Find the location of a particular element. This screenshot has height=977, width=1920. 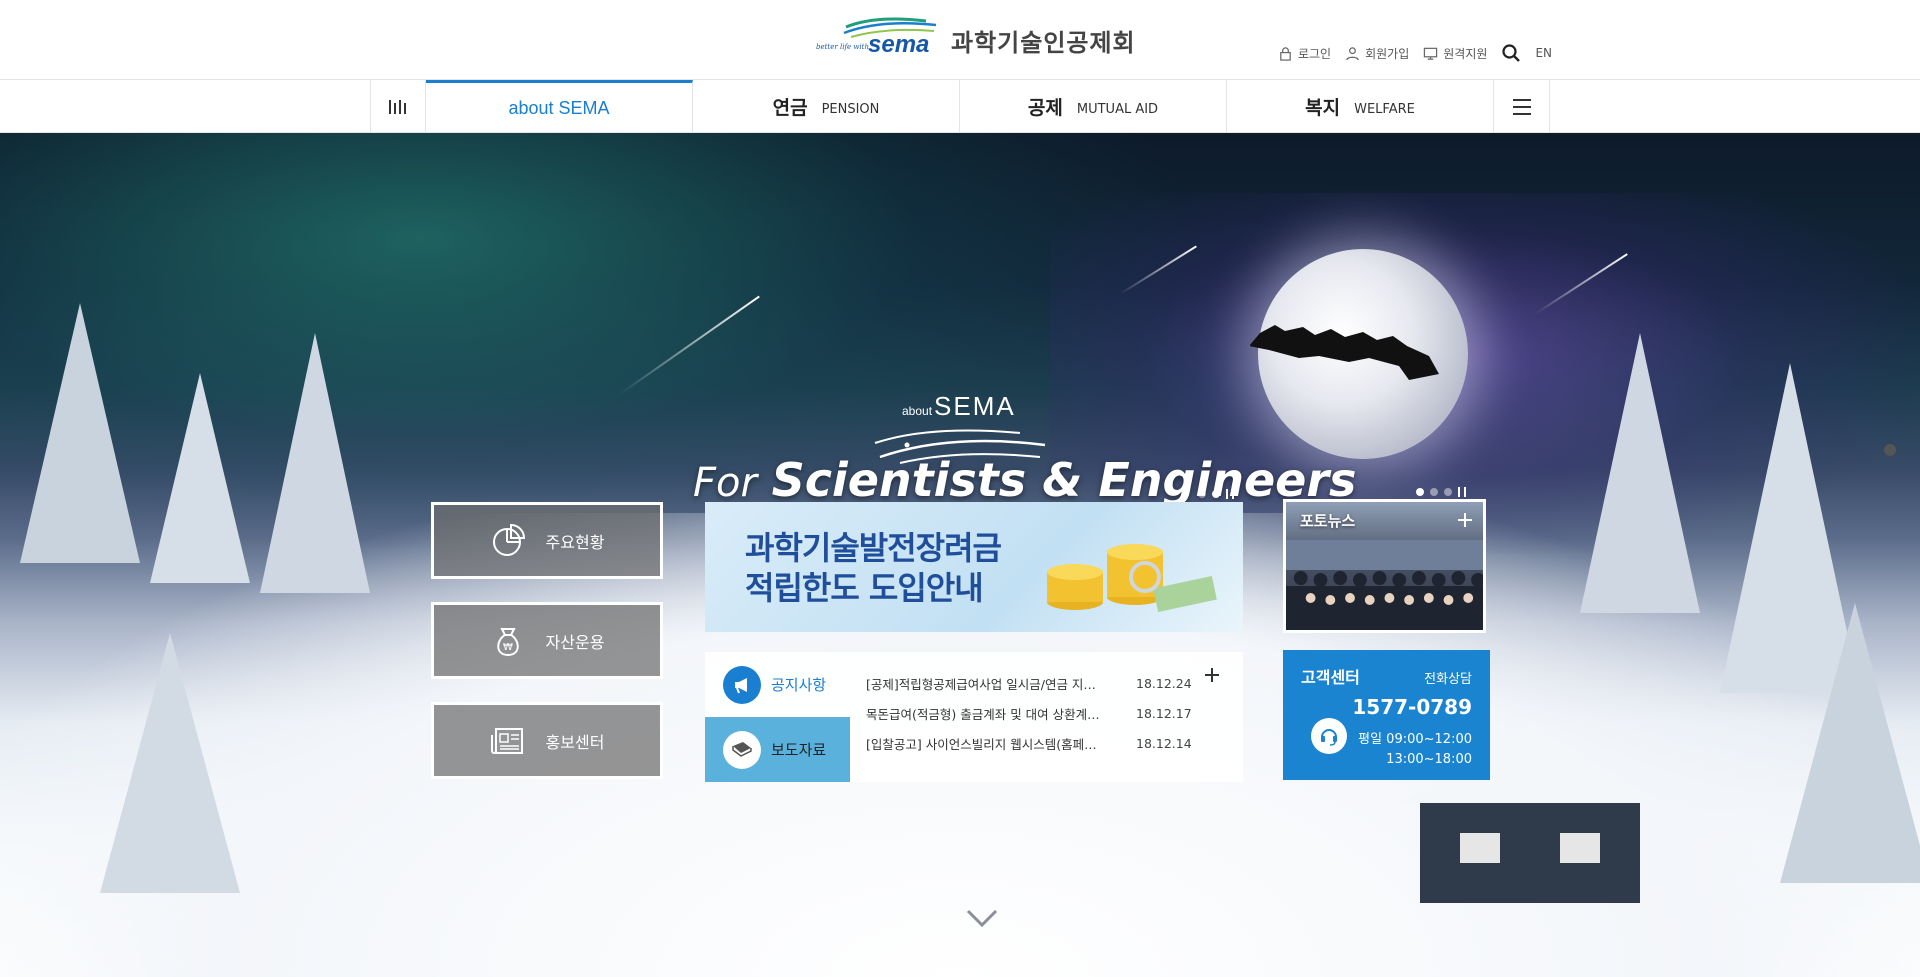

search-icon is located at coordinates (1511, 53).